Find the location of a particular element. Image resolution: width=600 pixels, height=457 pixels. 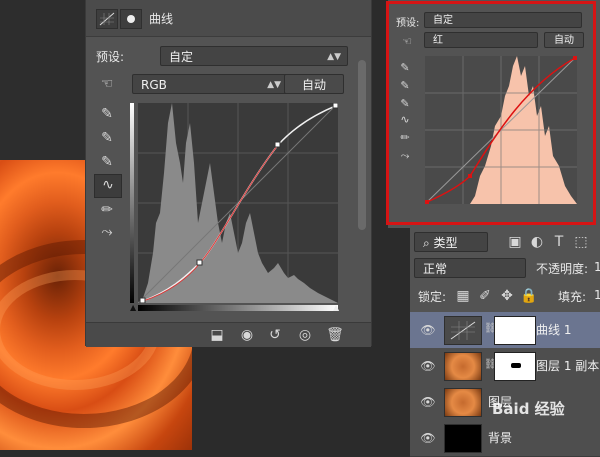

panel-footer: ⬓ ◉ ↺ ◎ 🗑 is located at coordinates (228, 334).